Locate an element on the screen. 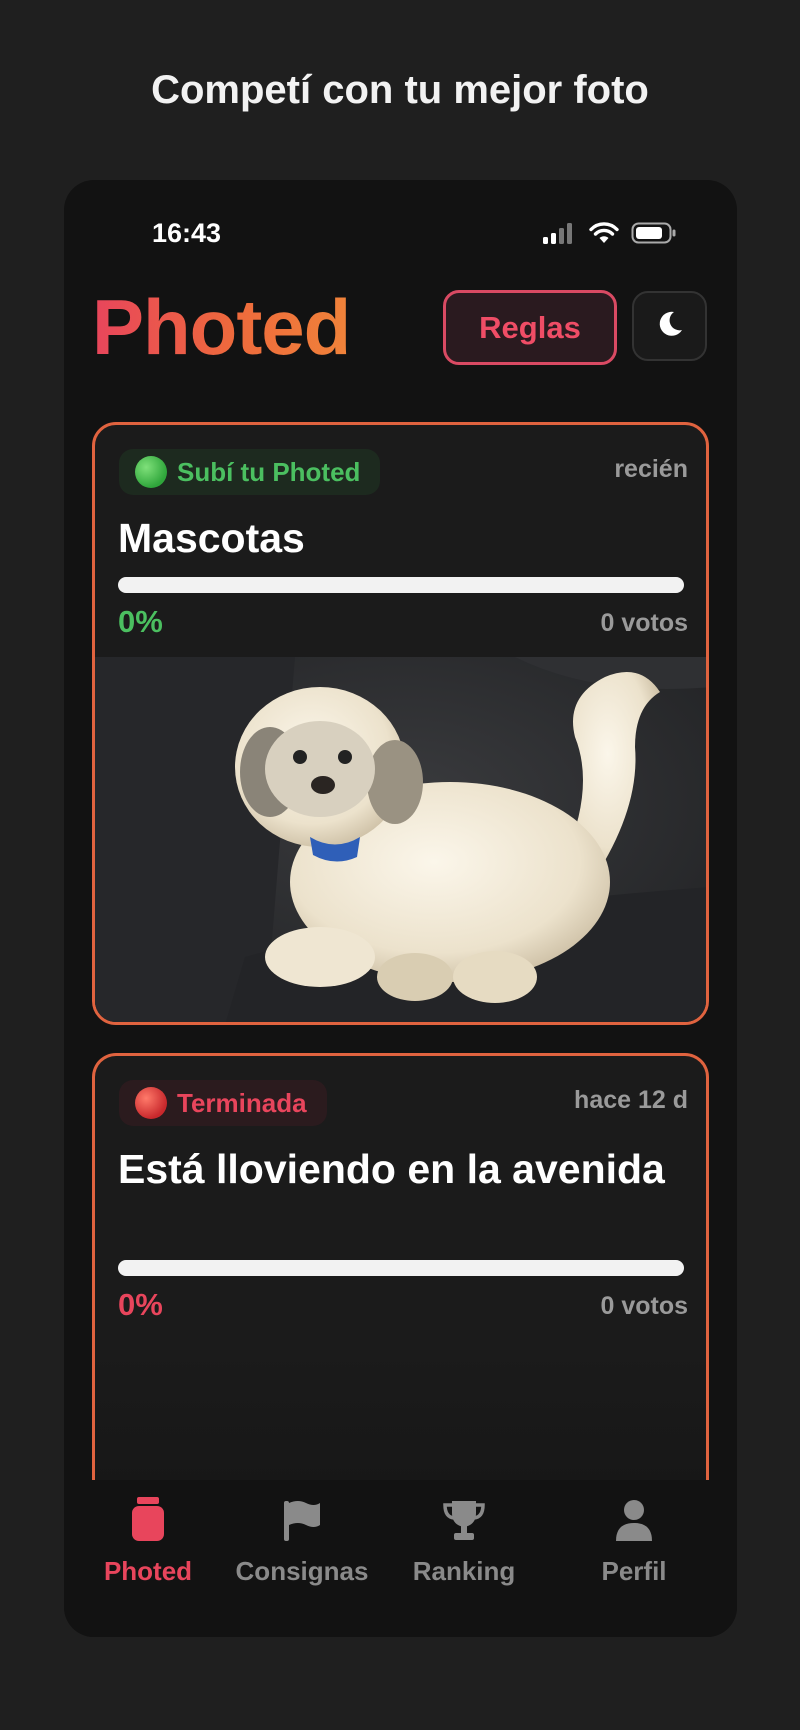  card-title: Está lloviendo en la avenida is located at coordinates (391, 1169).